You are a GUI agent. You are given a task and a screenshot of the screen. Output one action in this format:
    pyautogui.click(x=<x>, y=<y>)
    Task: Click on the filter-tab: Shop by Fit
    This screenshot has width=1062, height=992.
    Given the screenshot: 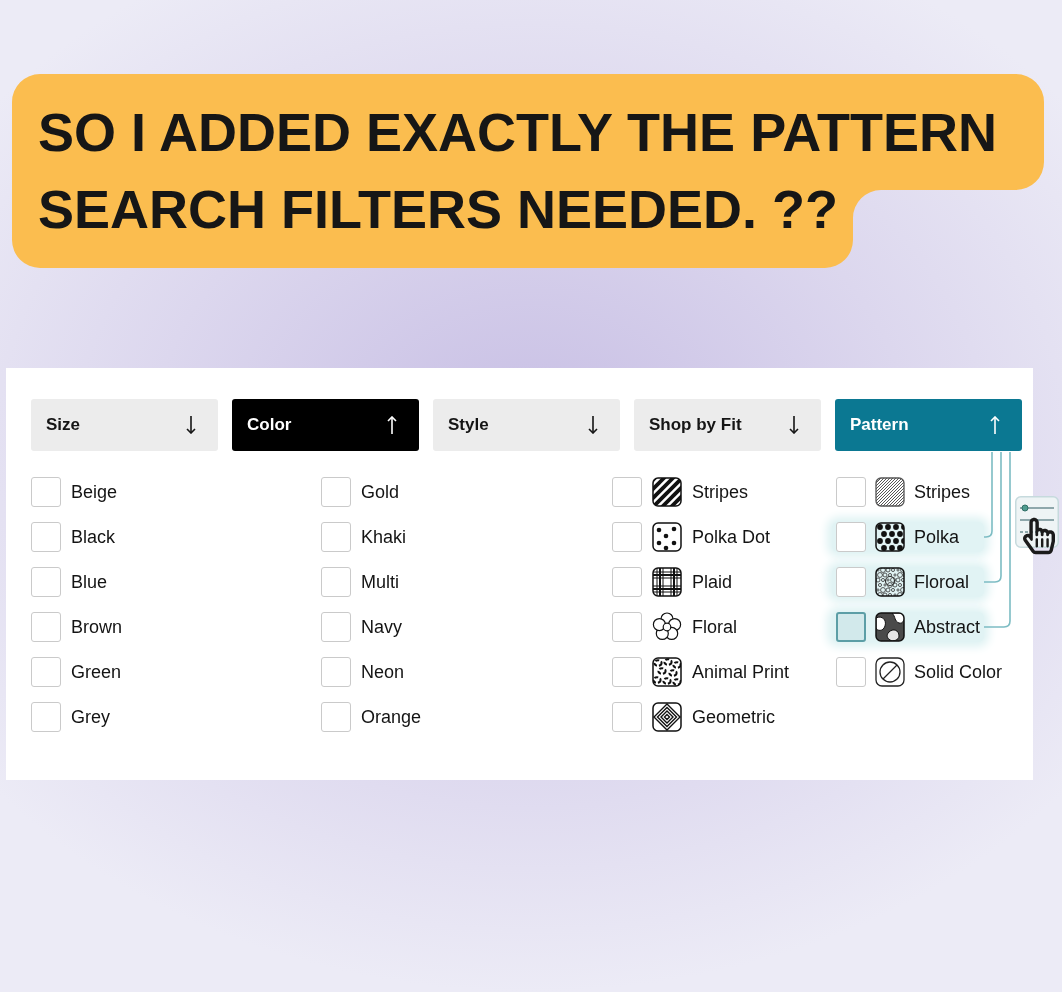 What is the action you would take?
    pyautogui.click(x=727, y=425)
    